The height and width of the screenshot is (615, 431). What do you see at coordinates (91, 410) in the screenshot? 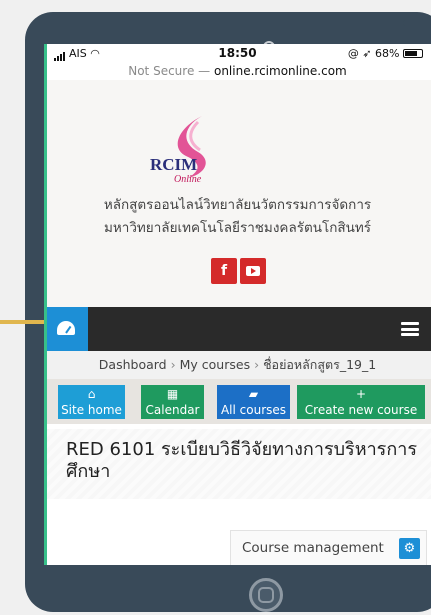
I see `site-home-label: Site home` at bounding box center [91, 410].